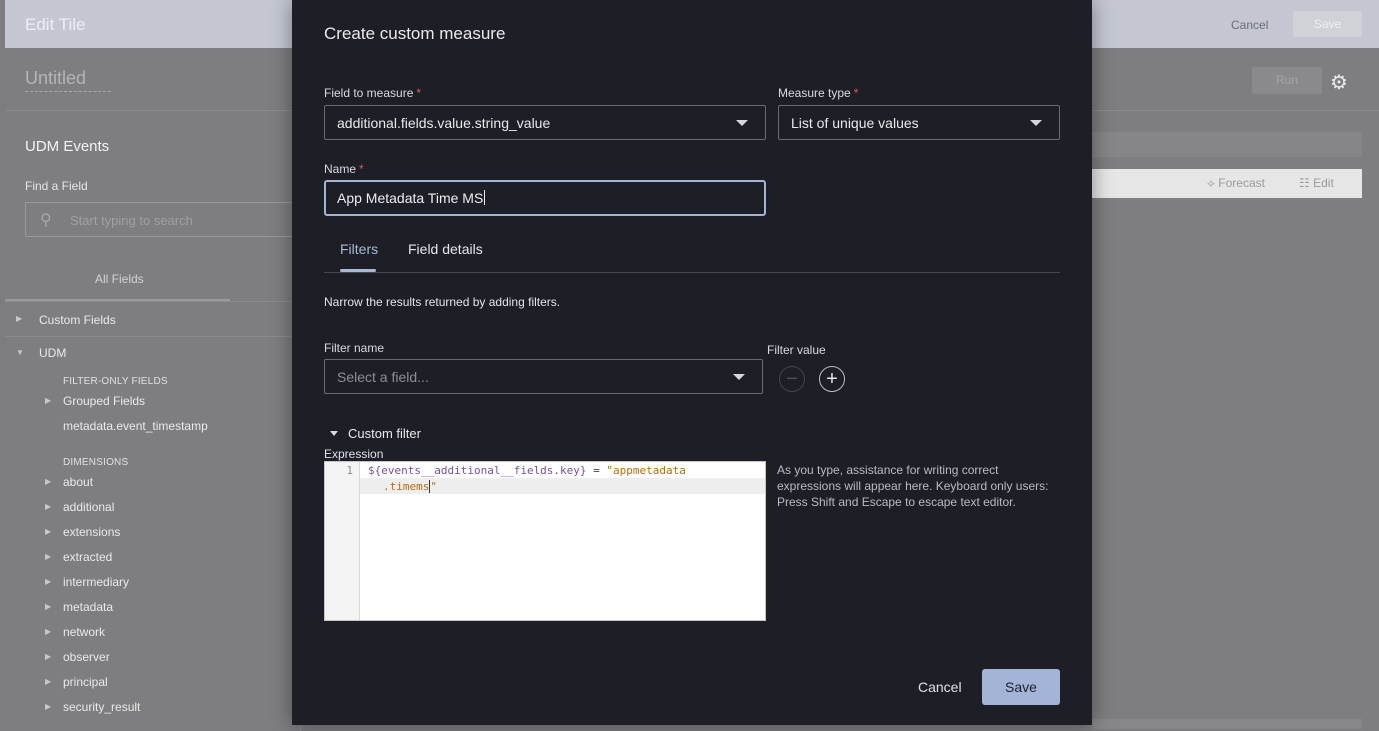 The width and height of the screenshot is (1379, 731). I want to click on measure-type-label-text: Measure type, so click(814, 93).